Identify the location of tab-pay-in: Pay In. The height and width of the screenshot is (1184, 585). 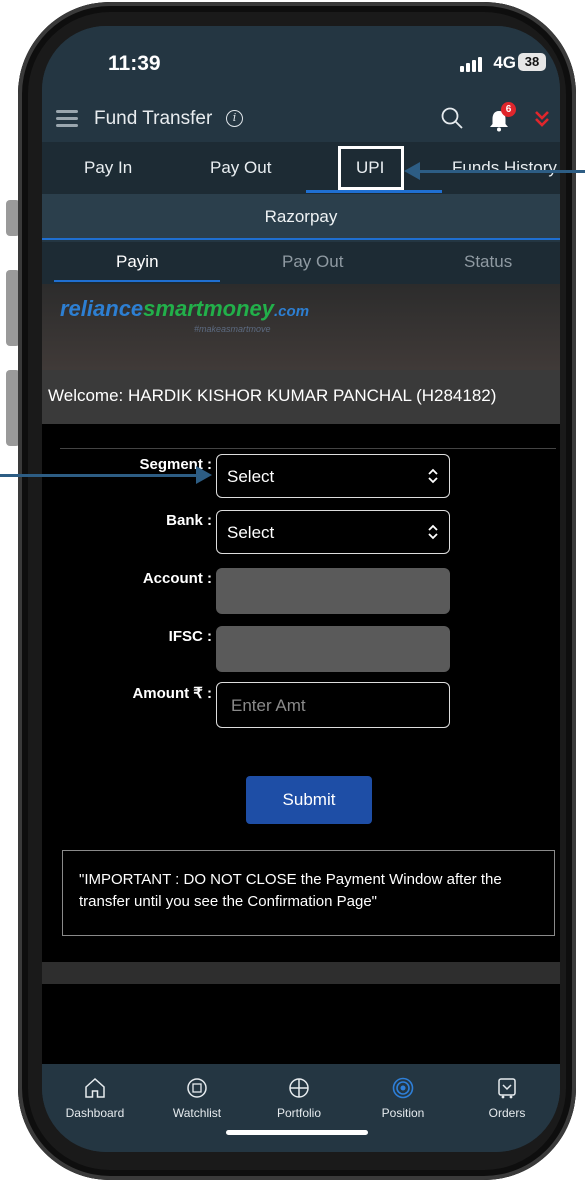
(108, 168).